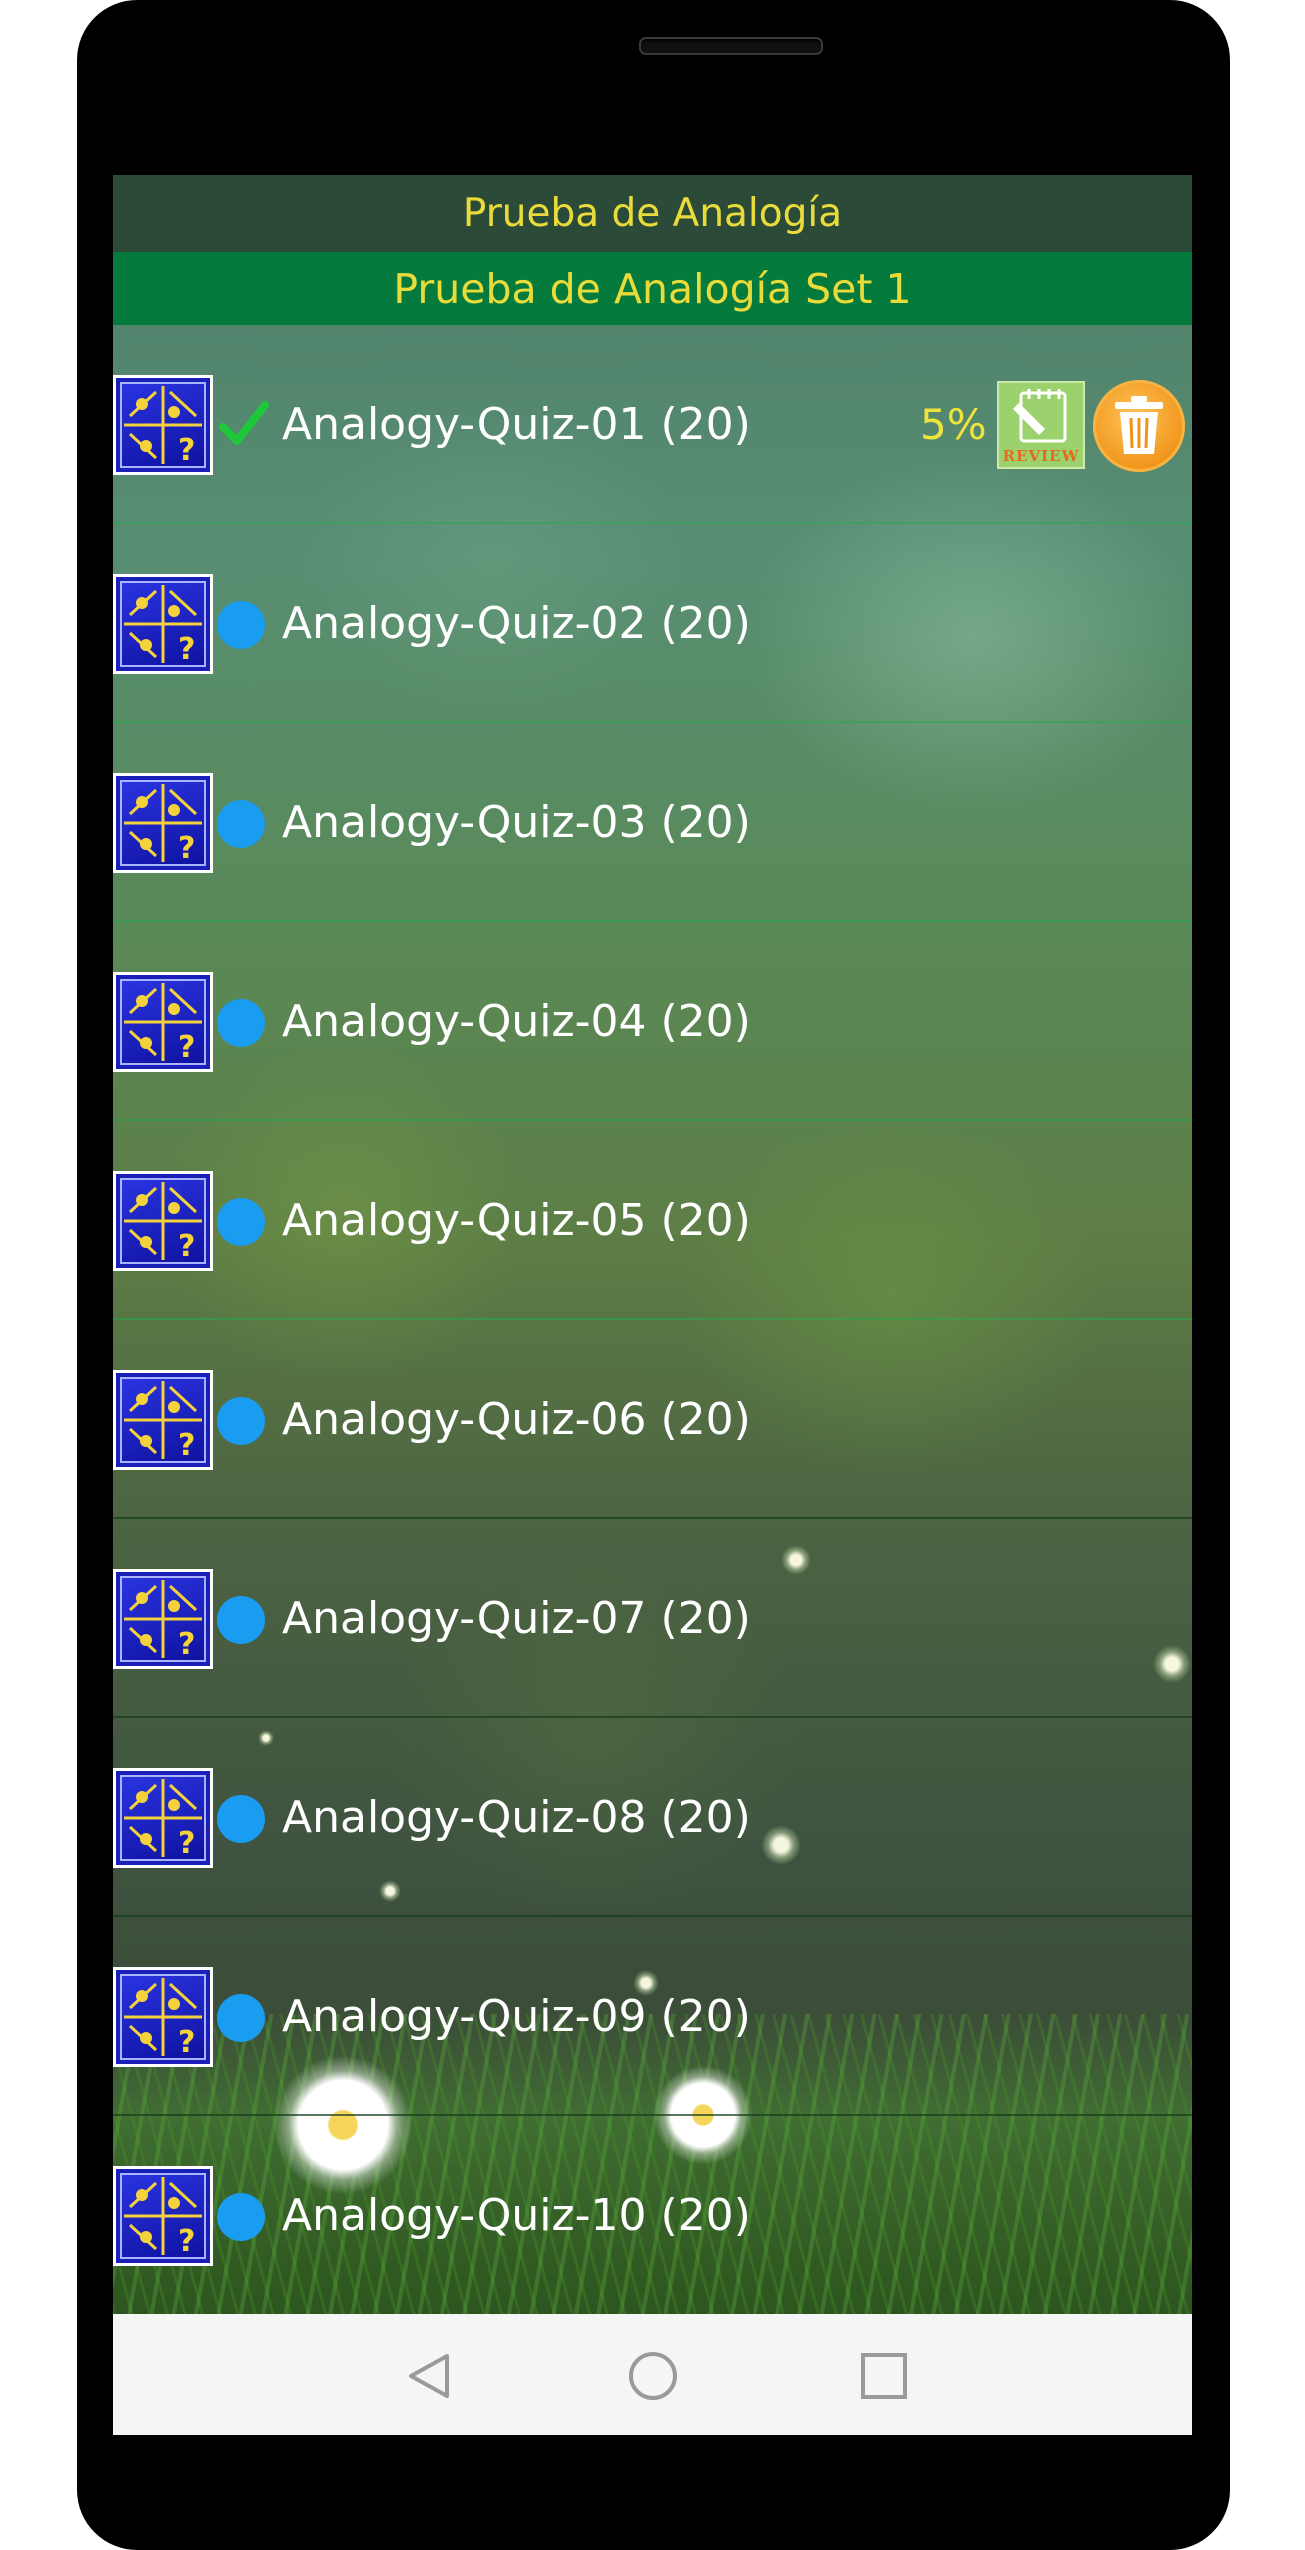  I want to click on quiz-title: Analogy-Quiz-10 (20), so click(516, 2215).